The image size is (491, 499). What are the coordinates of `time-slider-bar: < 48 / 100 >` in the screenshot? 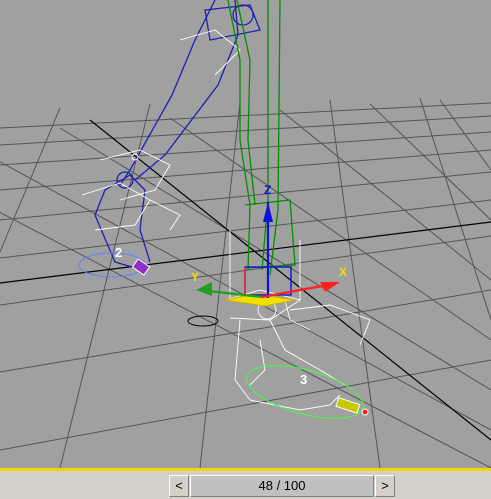 It's located at (245, 483).